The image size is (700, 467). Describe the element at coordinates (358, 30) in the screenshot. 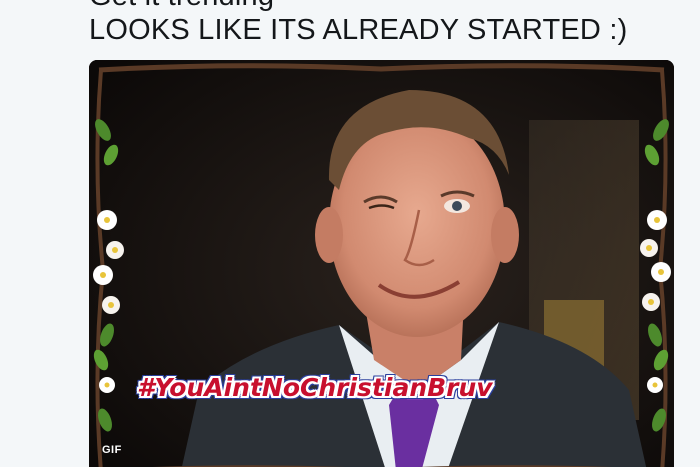

I see `tweet-text-line-2: LOOKS LIKE ITS ALREADY STARTED :)` at that location.